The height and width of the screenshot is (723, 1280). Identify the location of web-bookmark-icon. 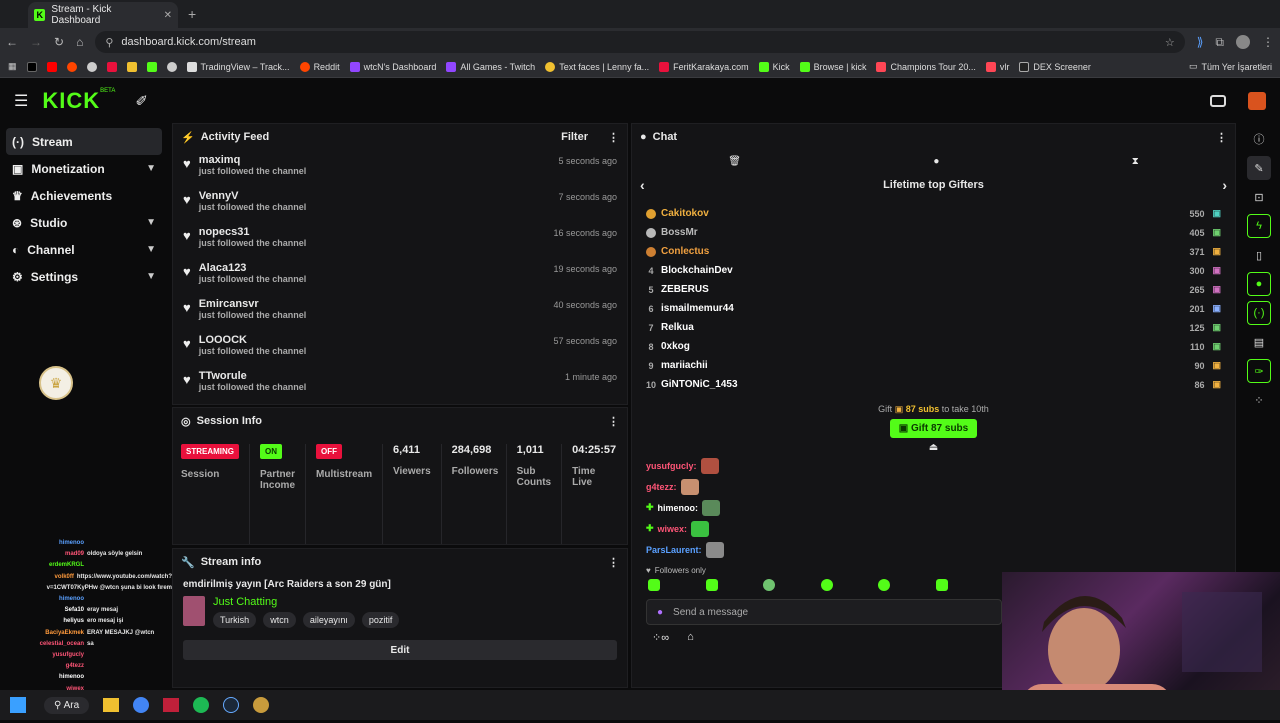
(91, 66).